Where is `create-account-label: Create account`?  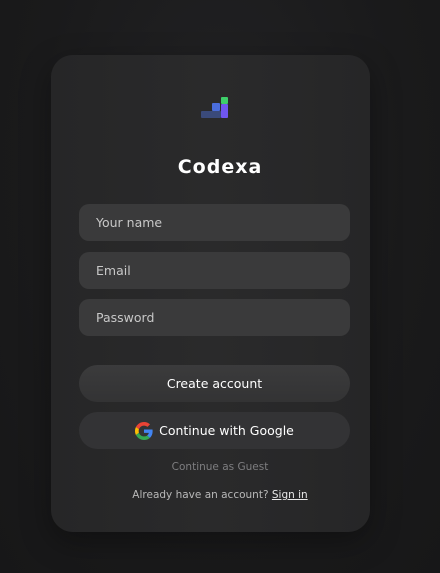 create-account-label: Create account is located at coordinates (214, 383).